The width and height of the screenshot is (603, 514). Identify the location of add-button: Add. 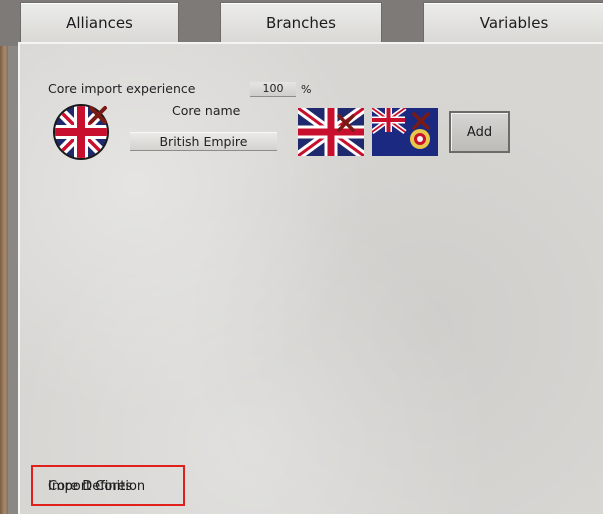
(479, 132).